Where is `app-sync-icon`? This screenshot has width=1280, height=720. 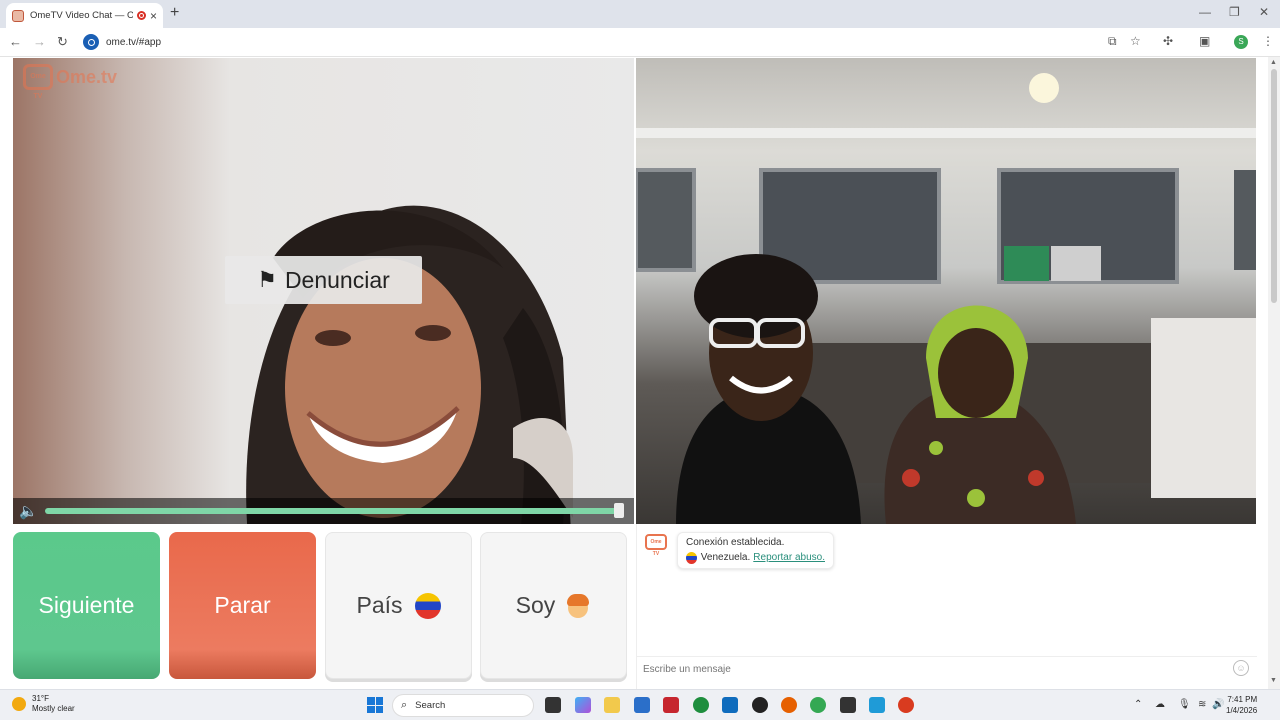
app-sync-icon is located at coordinates (877, 705).